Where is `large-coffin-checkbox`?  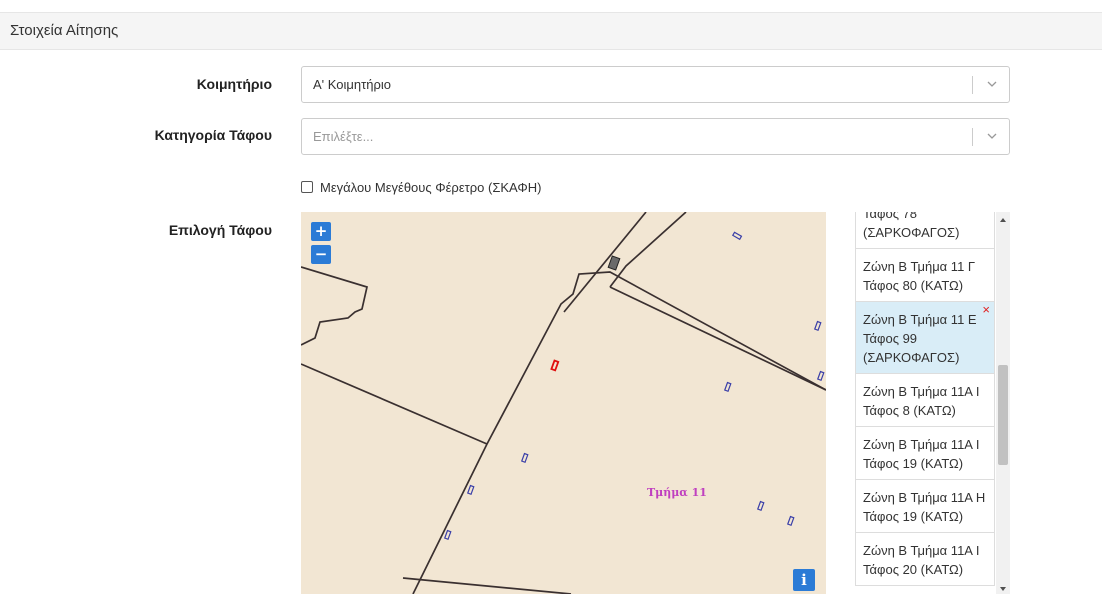 large-coffin-checkbox is located at coordinates (307, 187).